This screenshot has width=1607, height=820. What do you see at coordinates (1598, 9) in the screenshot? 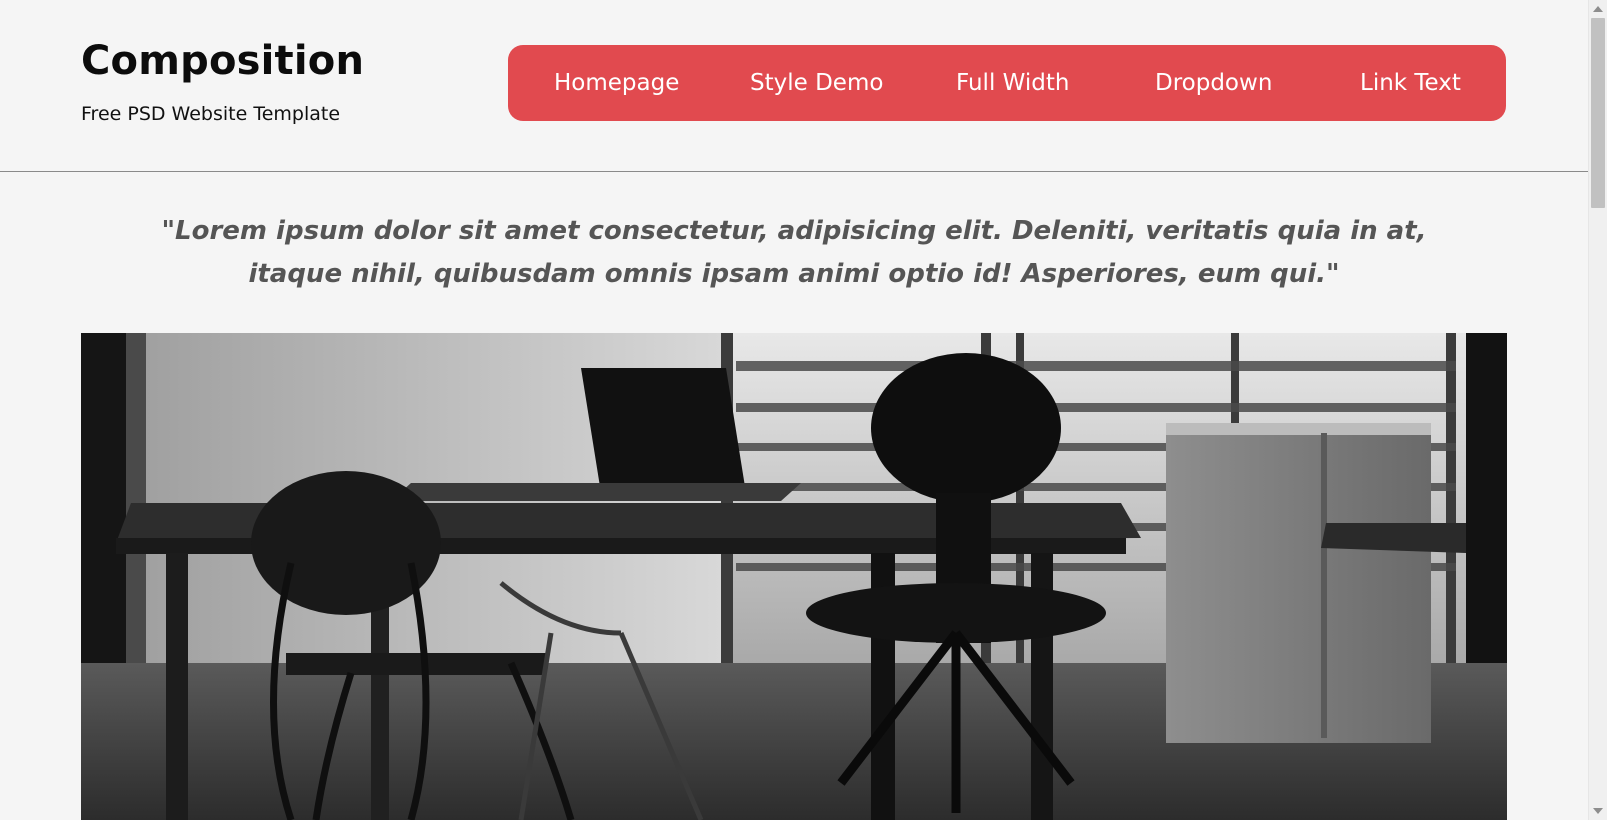
I see `scroll-up-arrow-icon` at bounding box center [1598, 9].